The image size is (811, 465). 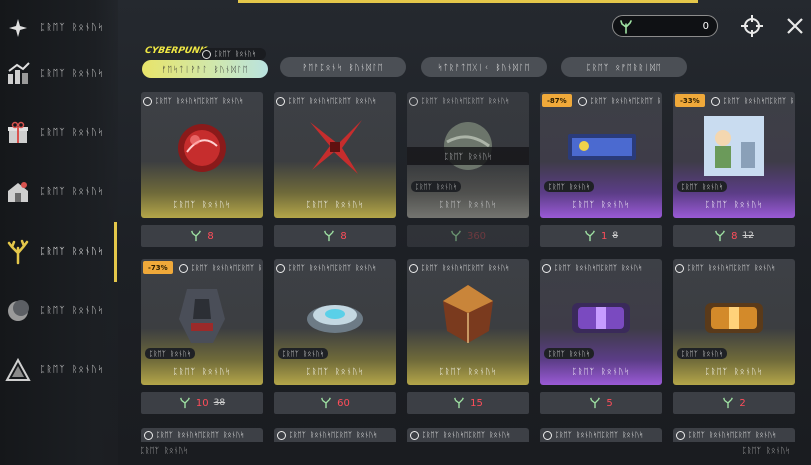 What do you see at coordinates (18, 74) in the screenshot?
I see `chart-up-icon` at bounding box center [18, 74].